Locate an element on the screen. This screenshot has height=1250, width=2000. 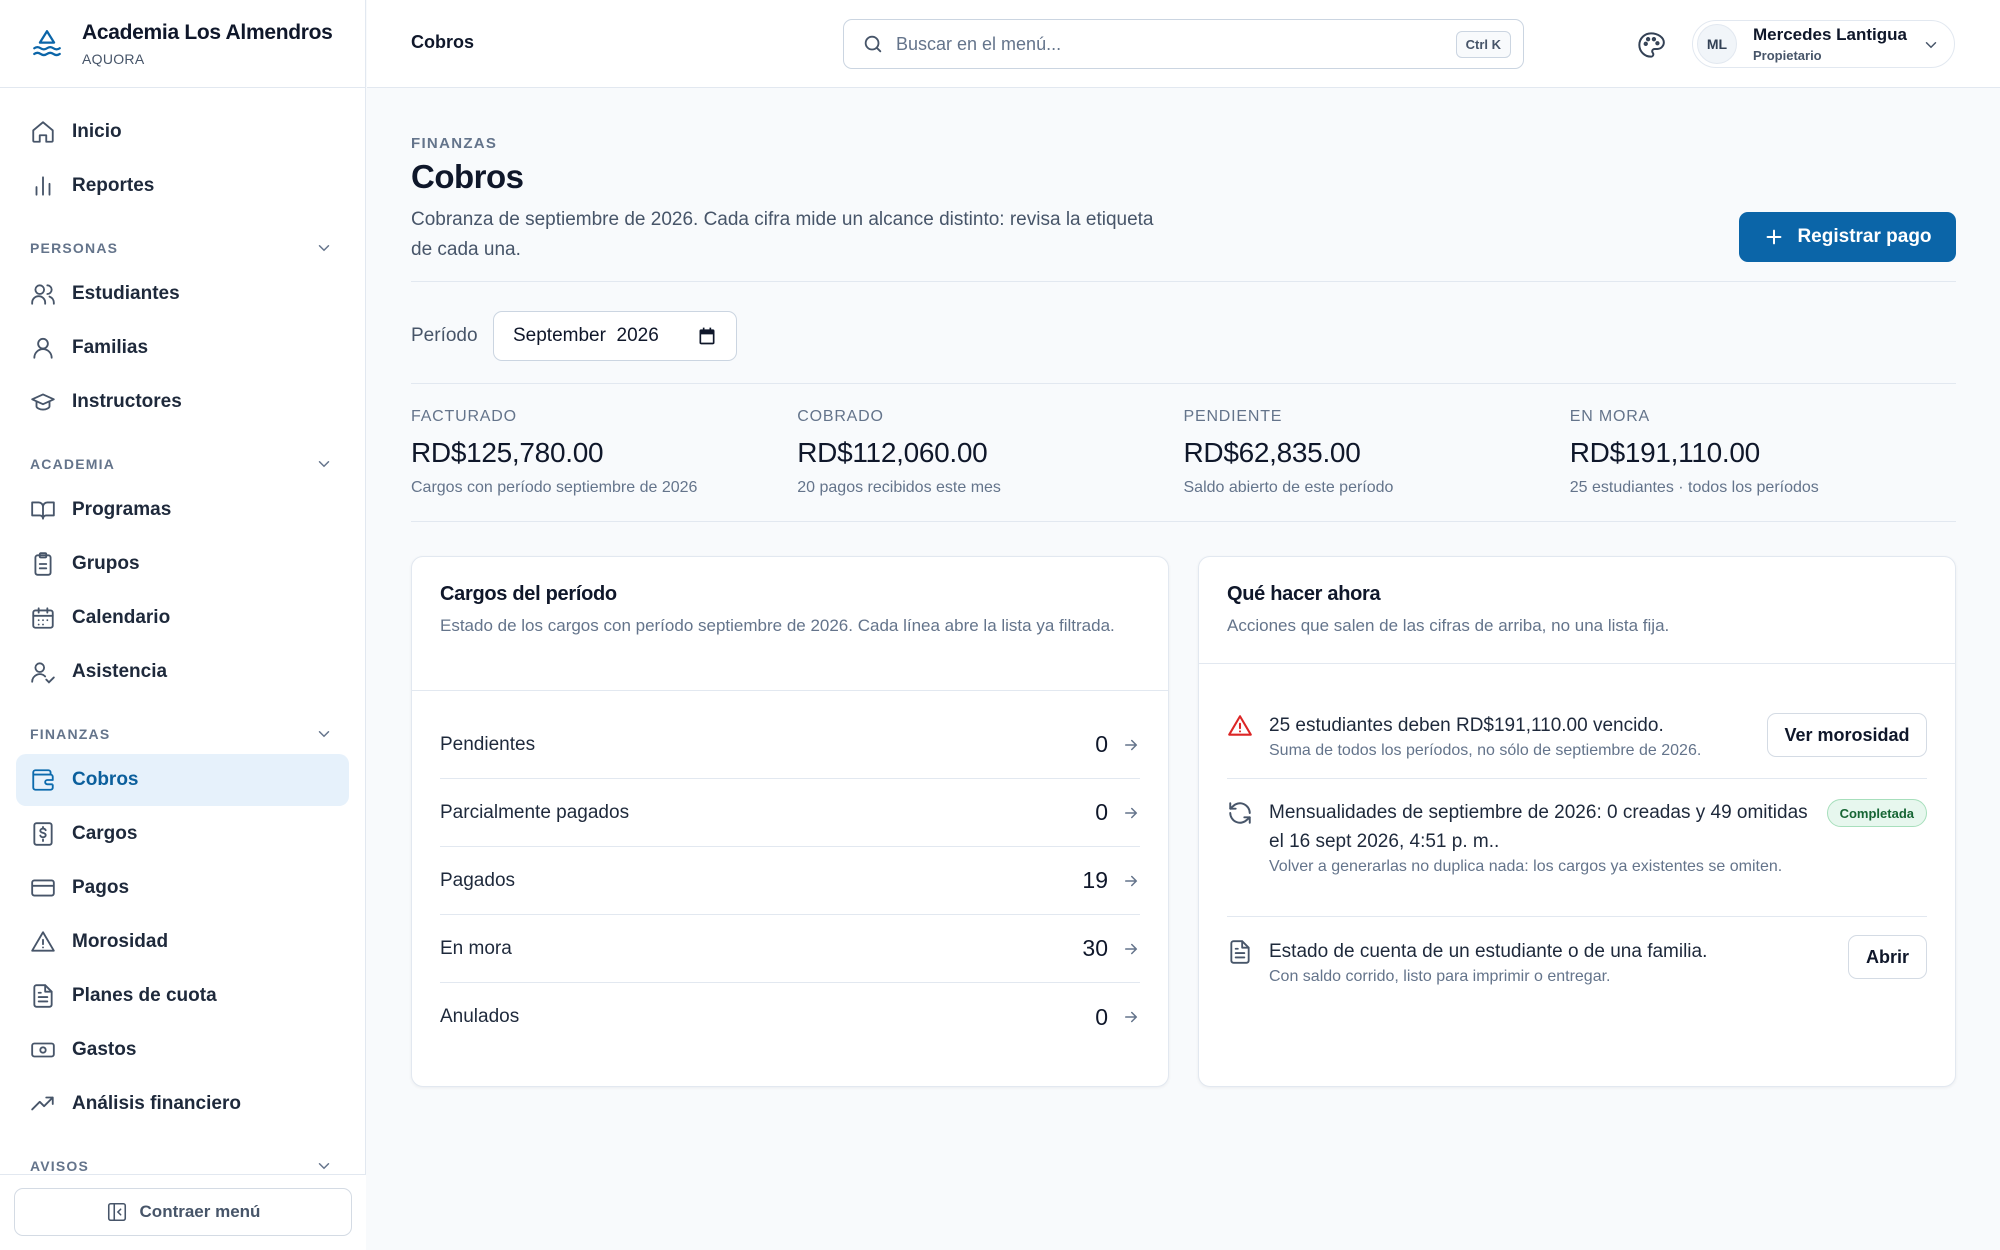
credit-card-icon is located at coordinates (43, 888).